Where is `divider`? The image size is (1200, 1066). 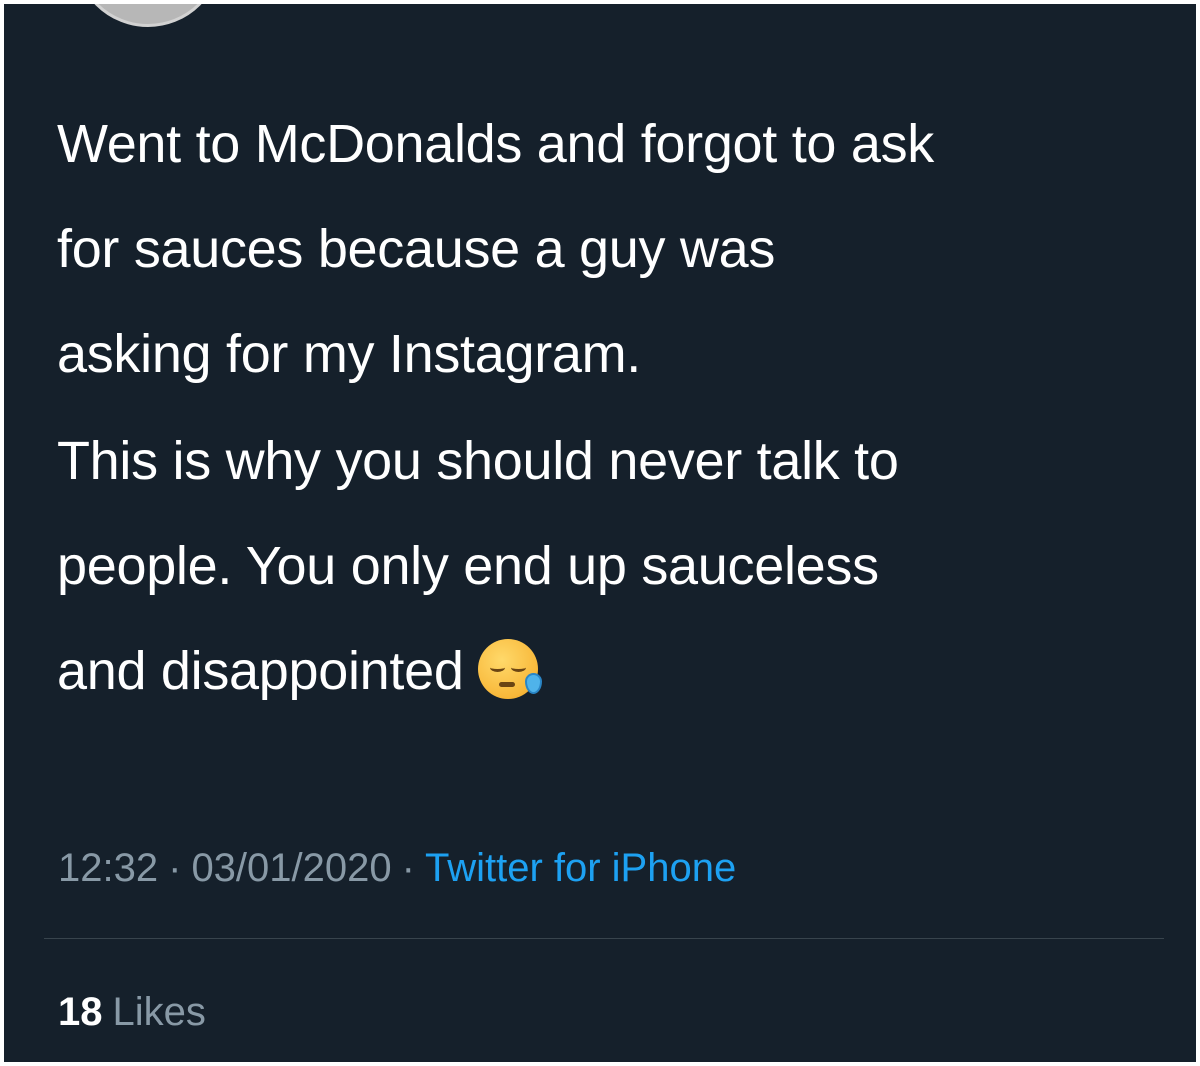 divider is located at coordinates (604, 938).